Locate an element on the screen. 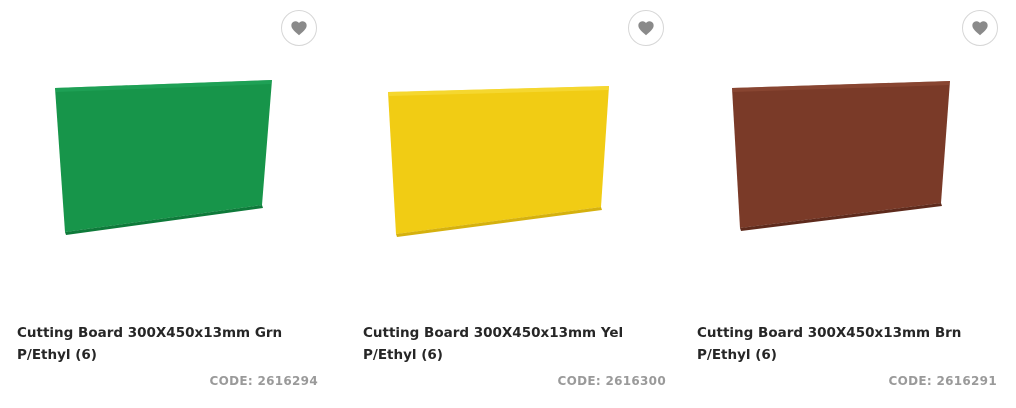  product-code: CODE: 2616300 is located at coordinates (611, 381).